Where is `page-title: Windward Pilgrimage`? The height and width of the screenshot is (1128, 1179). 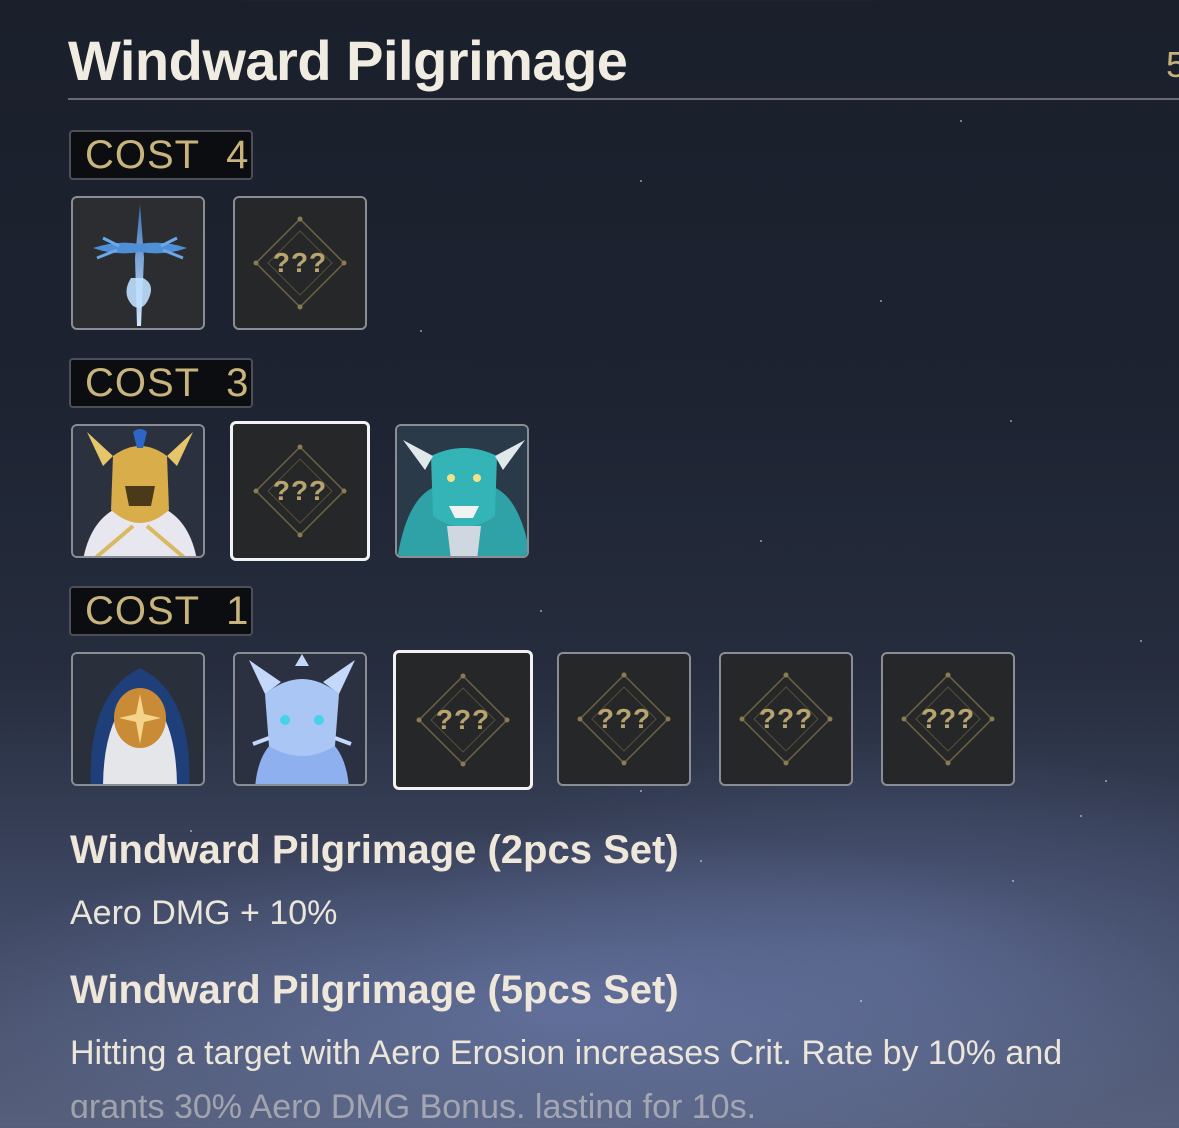 page-title: Windward Pilgrimage is located at coordinates (348, 60).